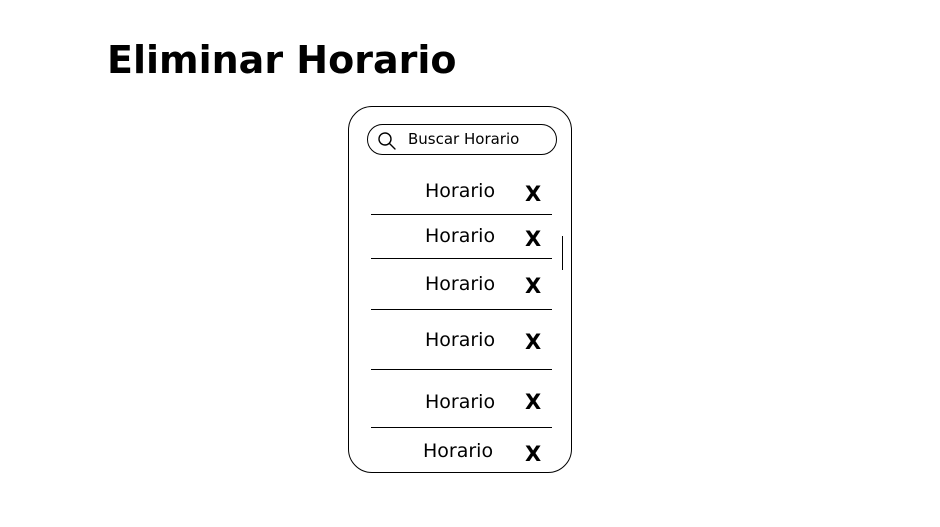 This screenshot has width=940, height=527. Describe the element at coordinates (282, 60) in the screenshot. I see `page-title: Eliminar Horario` at that location.